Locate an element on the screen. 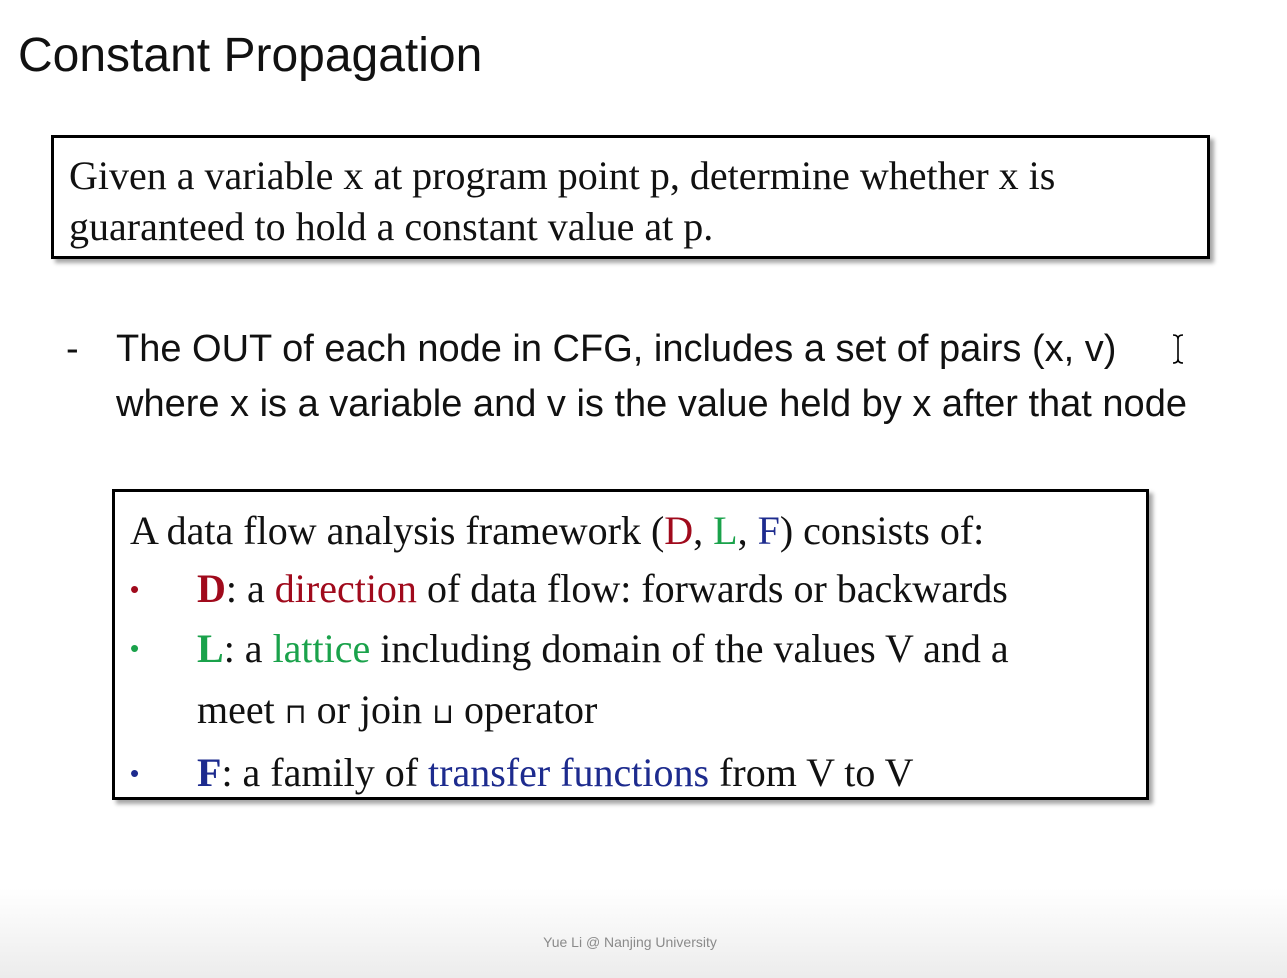 This screenshot has height=978, width=1287. intro-prefix: A data flow analysis framework ( is located at coordinates (397, 530).